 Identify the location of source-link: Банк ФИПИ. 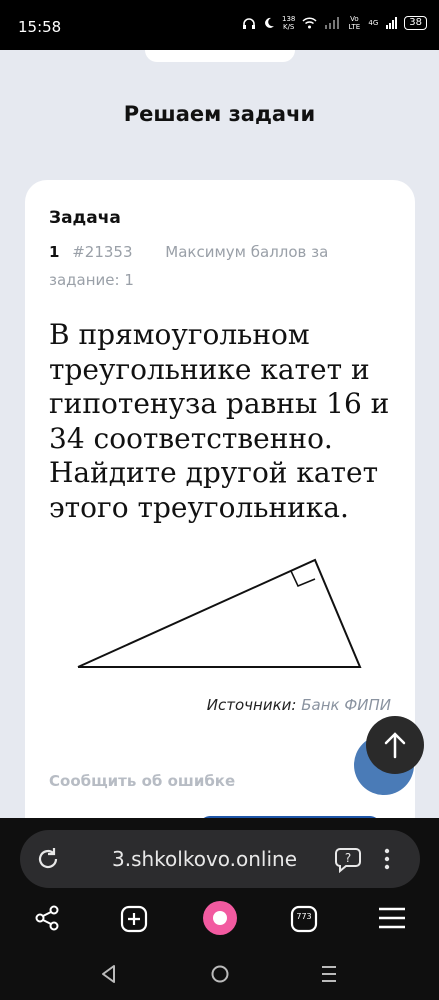
(346, 705).